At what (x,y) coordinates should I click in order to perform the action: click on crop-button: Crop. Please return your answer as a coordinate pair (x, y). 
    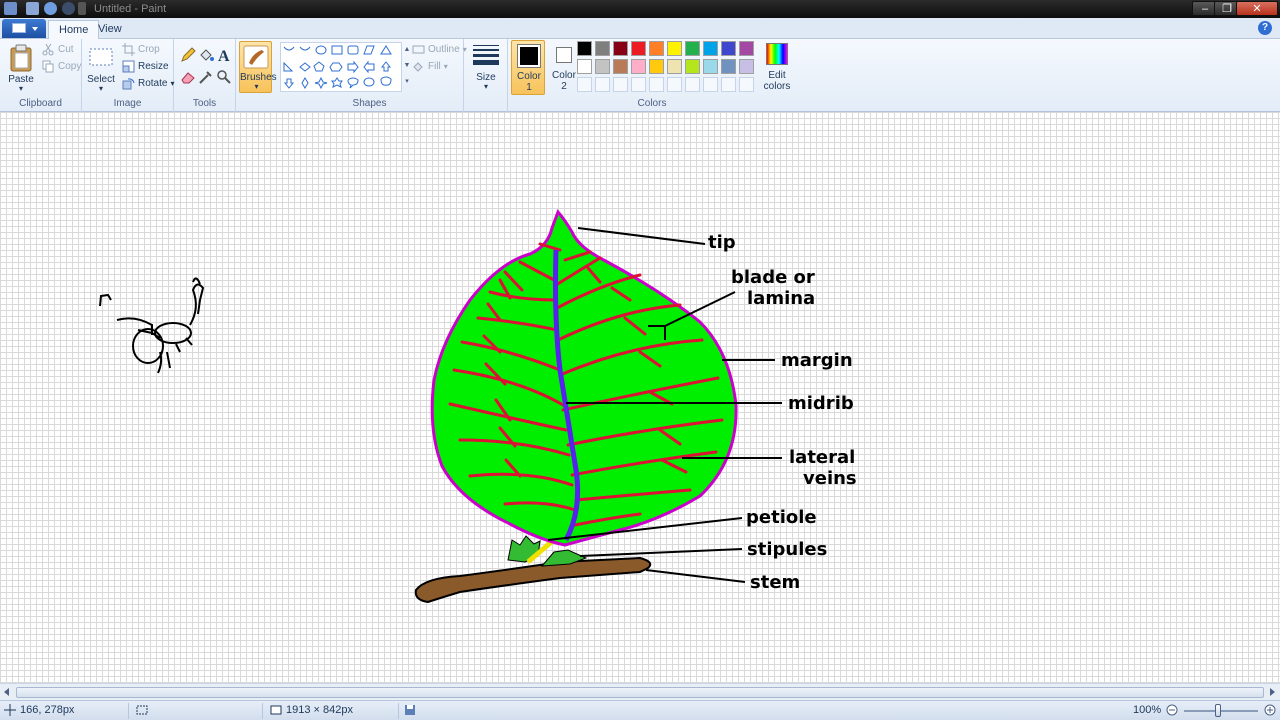
    Looking at the image, I should click on (141, 49).